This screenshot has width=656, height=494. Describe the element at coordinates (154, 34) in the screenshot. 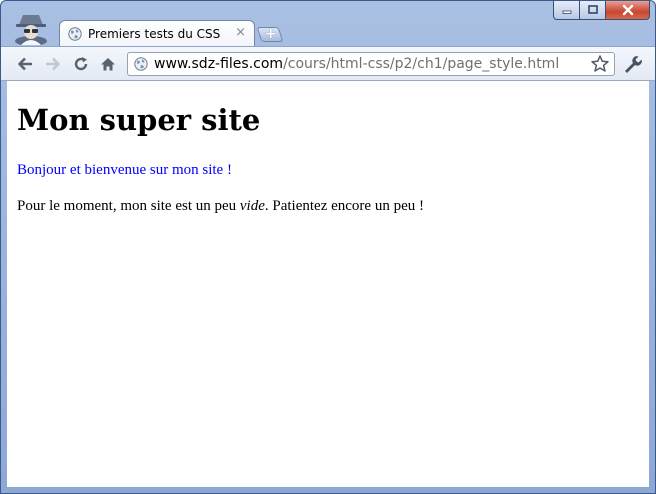

I see `tab-title: Premiers tests du CSS` at that location.